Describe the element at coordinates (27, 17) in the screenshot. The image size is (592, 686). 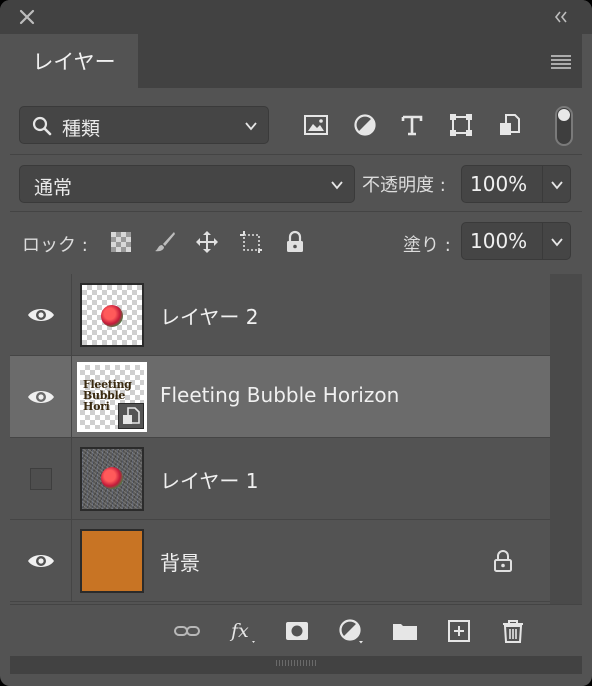
I see `close-icon` at that location.